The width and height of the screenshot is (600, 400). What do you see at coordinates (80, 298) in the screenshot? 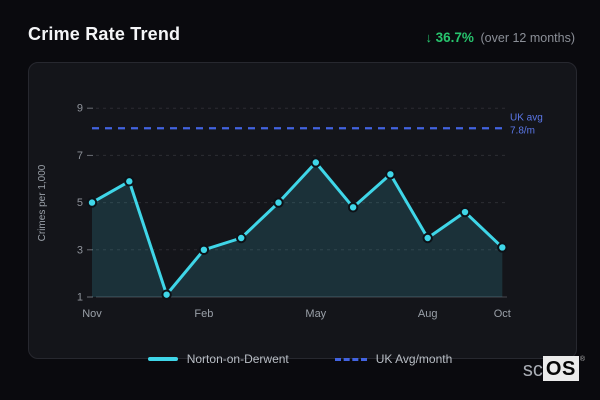
I see `svg-text: 1` at bounding box center [80, 298].